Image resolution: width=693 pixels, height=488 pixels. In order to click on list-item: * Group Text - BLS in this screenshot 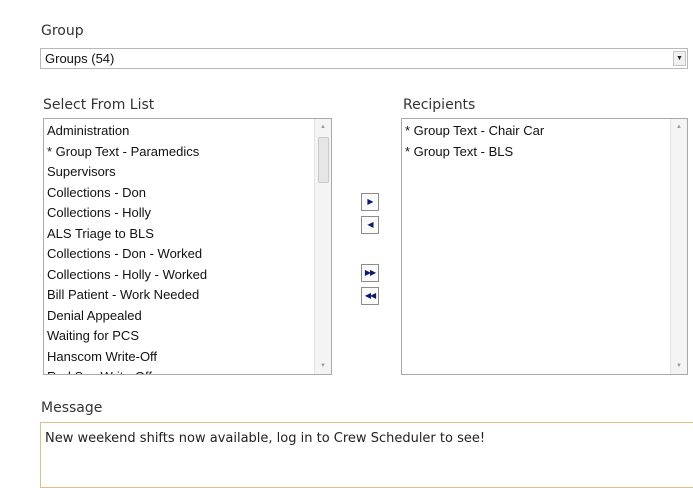, I will do `click(537, 152)`.